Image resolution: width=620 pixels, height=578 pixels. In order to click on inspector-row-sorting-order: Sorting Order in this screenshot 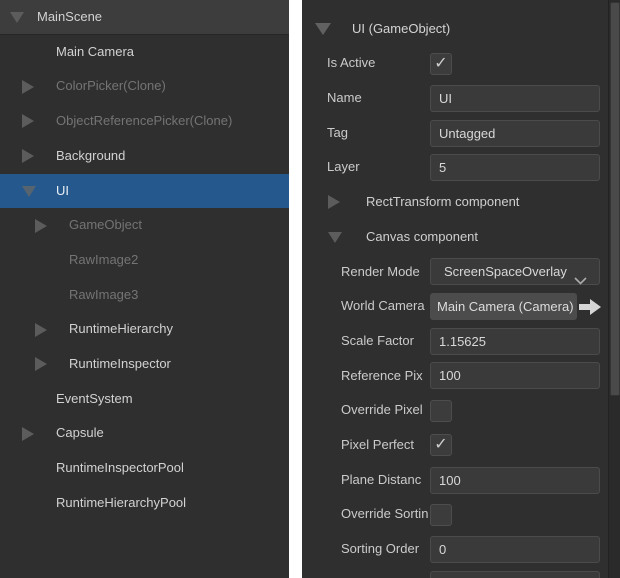, I will do `click(461, 549)`.